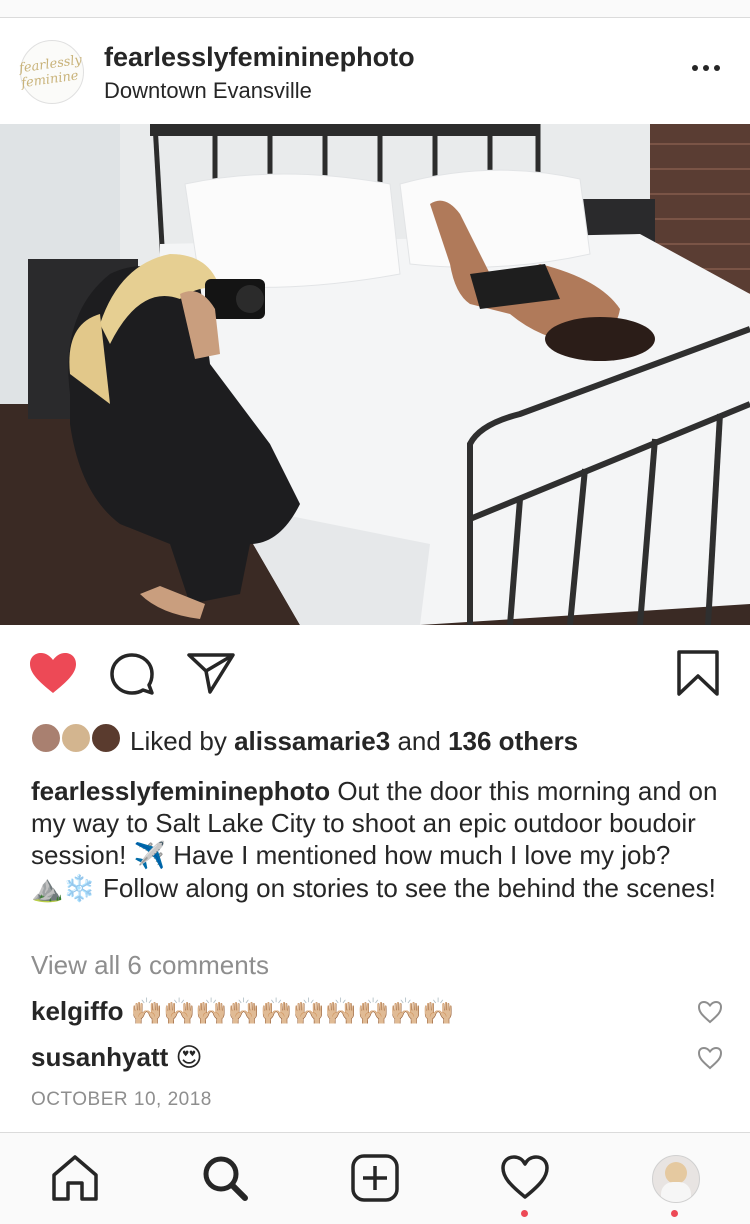 The height and width of the screenshot is (1224, 750). Describe the element at coordinates (77, 1011) in the screenshot. I see `comment-username: kelgiffo` at that location.